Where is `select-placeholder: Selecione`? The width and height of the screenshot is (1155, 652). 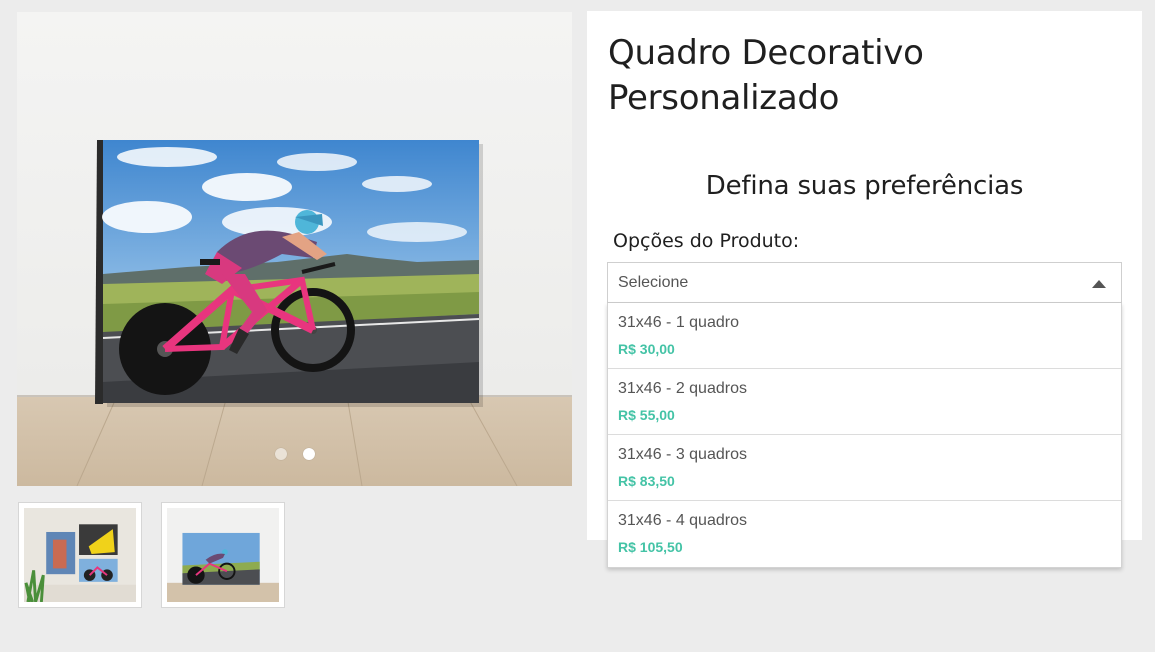
select-placeholder: Selecione is located at coordinates (653, 282).